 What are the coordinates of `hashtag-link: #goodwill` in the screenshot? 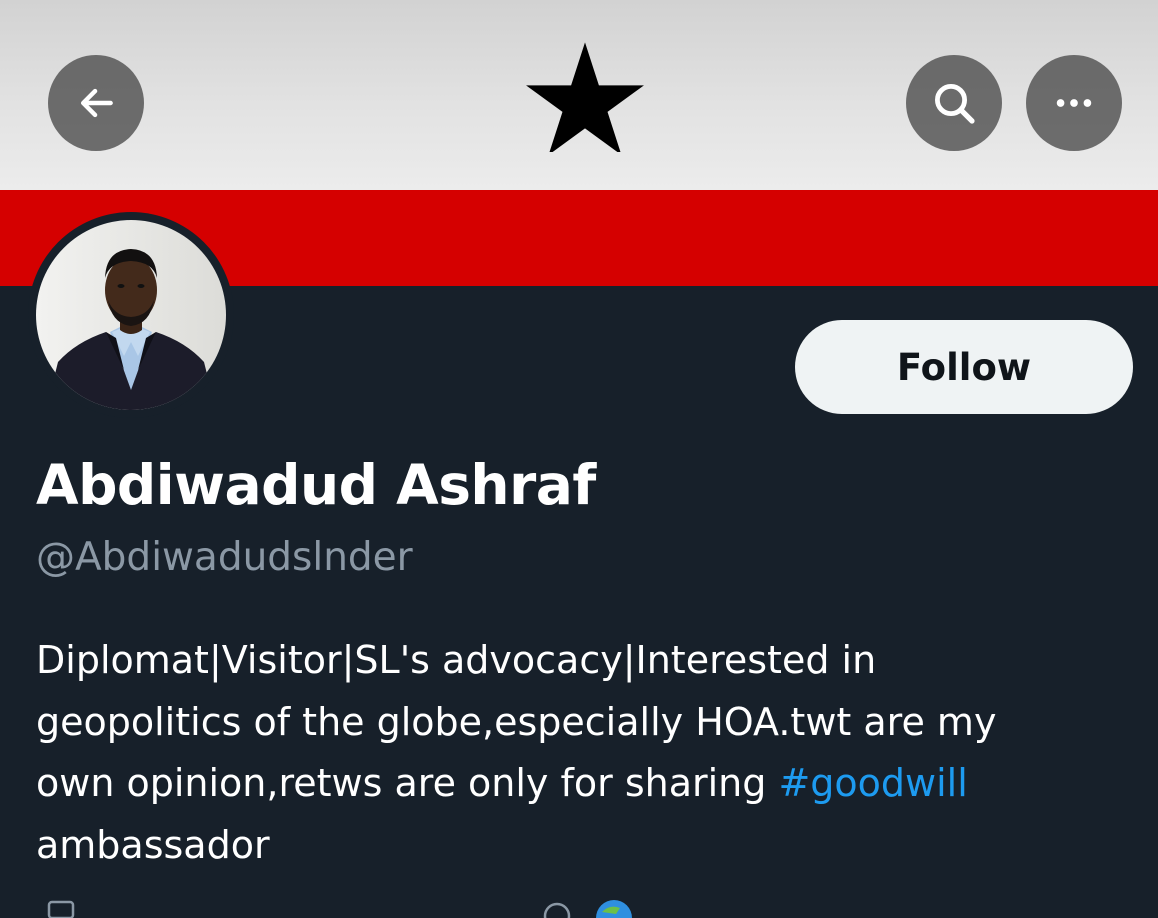 It's located at (872, 783).